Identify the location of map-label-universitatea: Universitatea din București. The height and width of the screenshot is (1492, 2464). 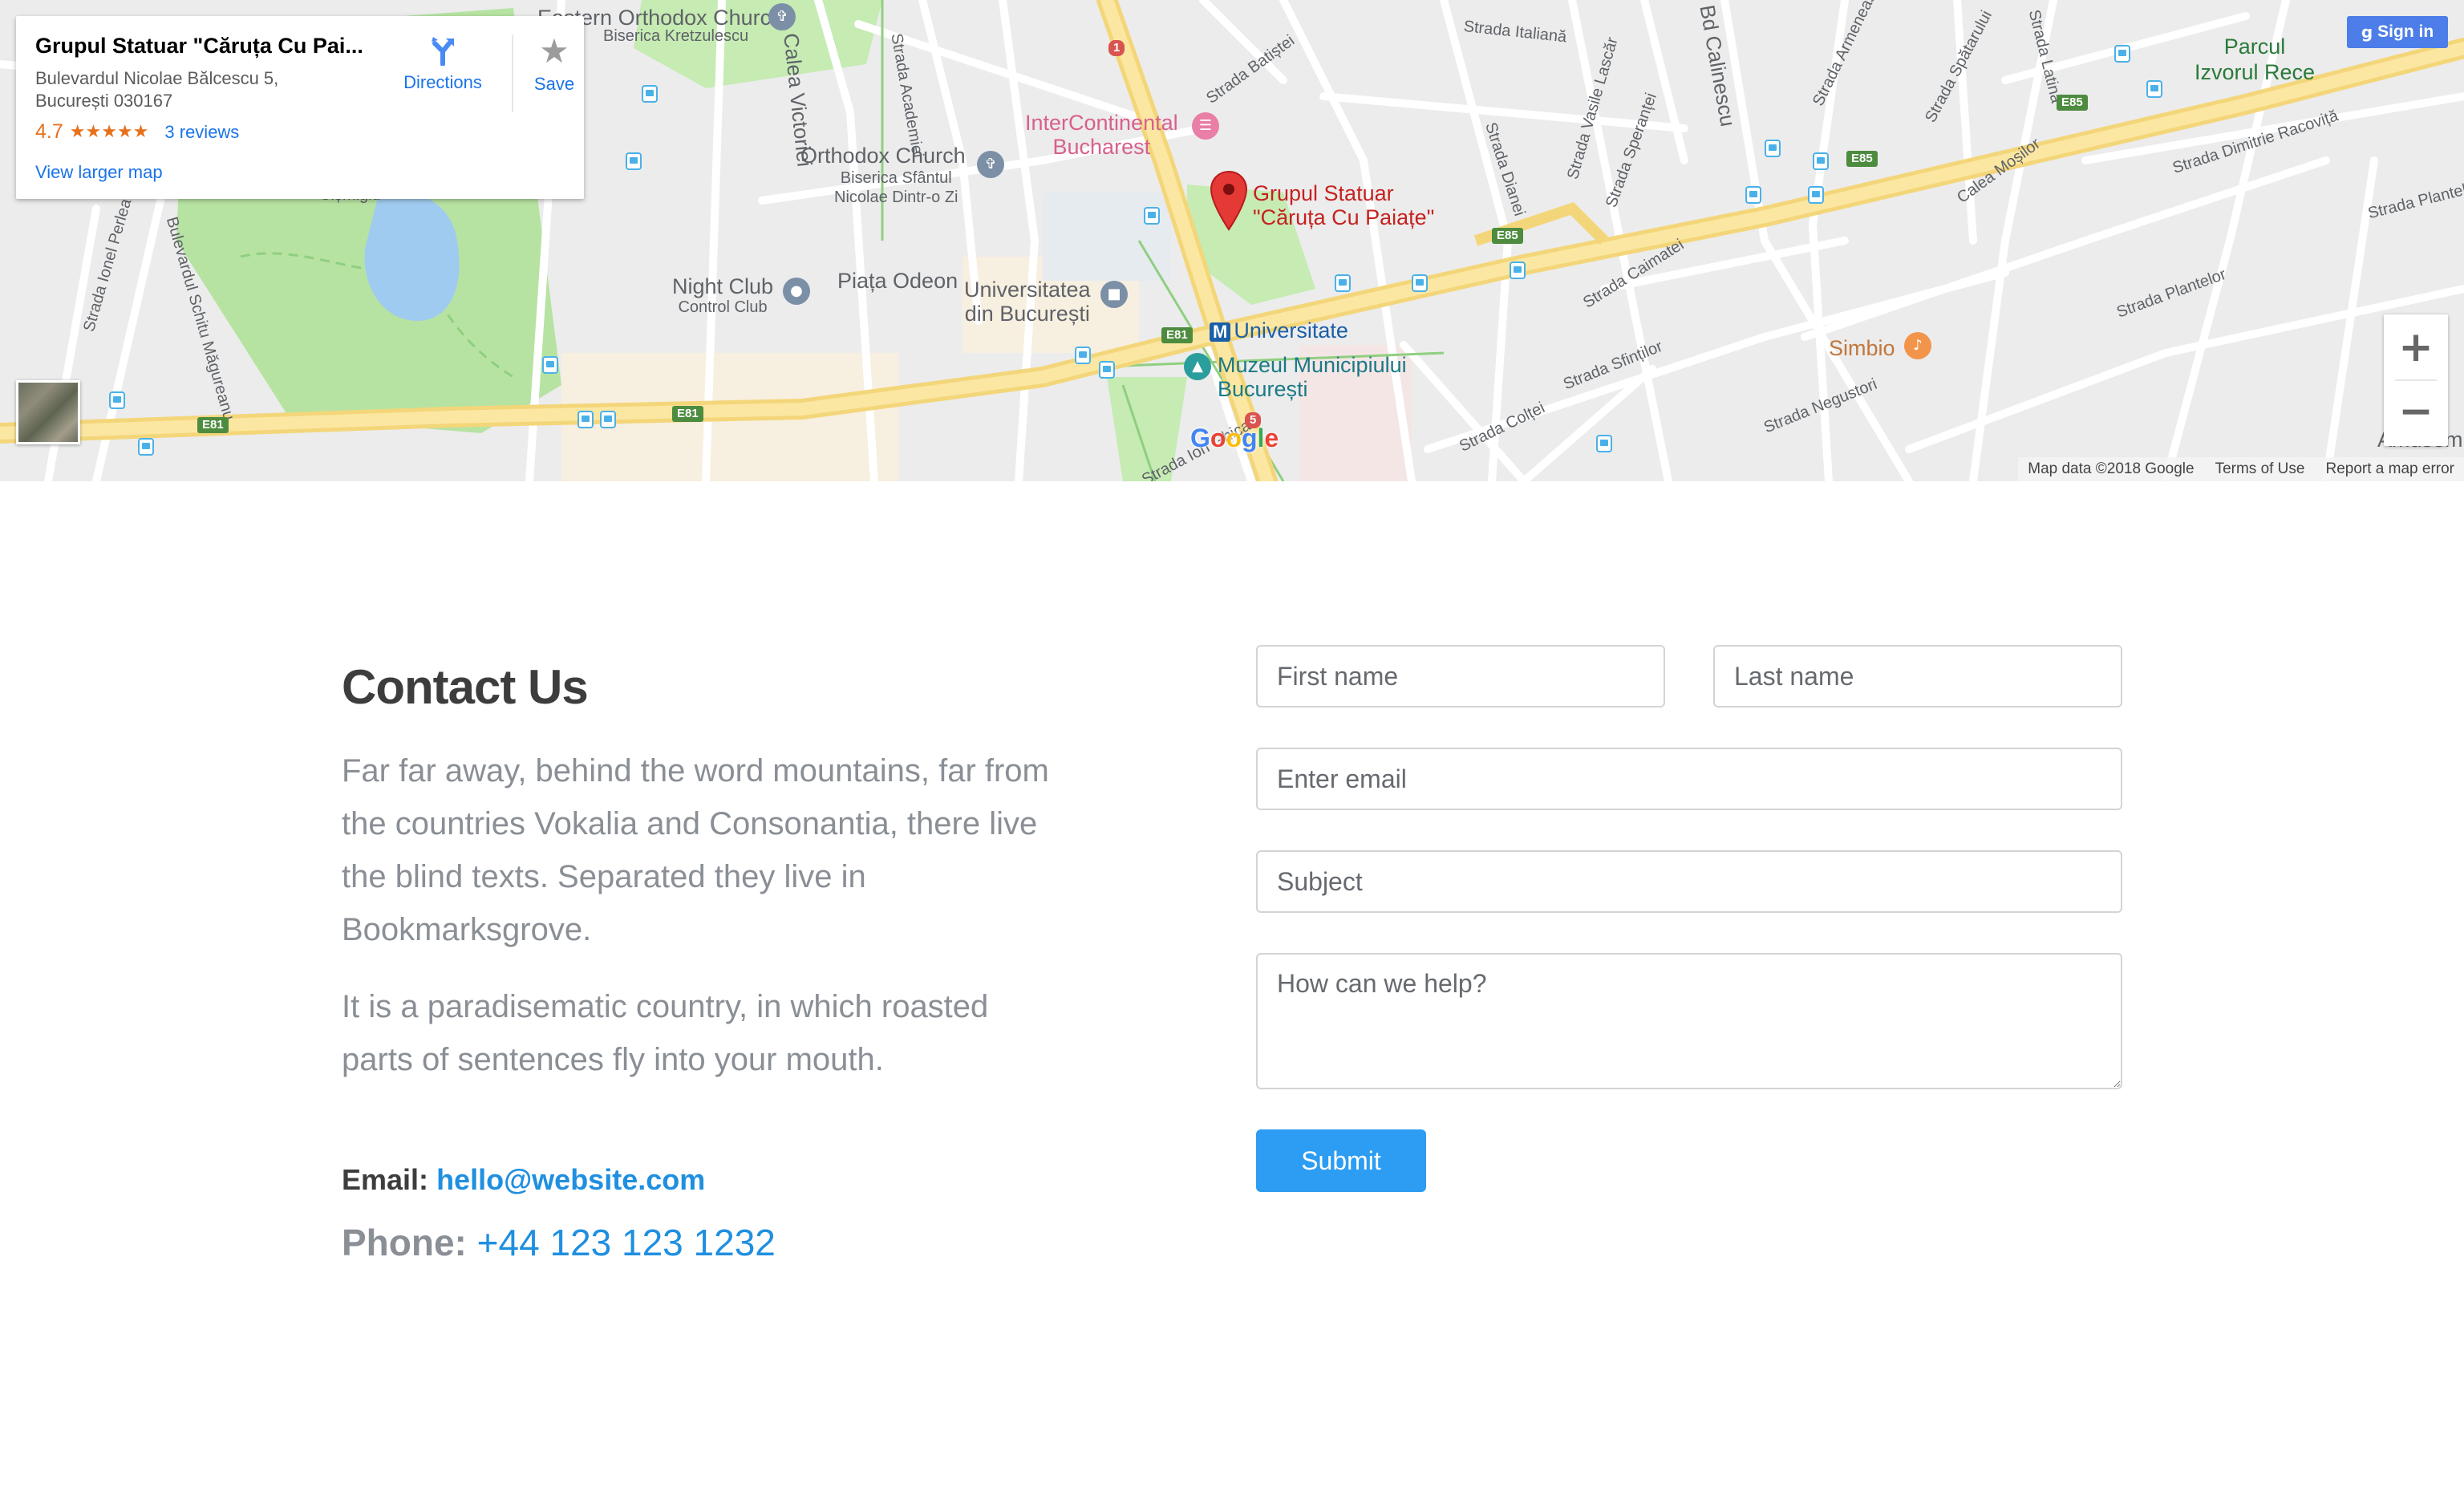
(1027, 302).